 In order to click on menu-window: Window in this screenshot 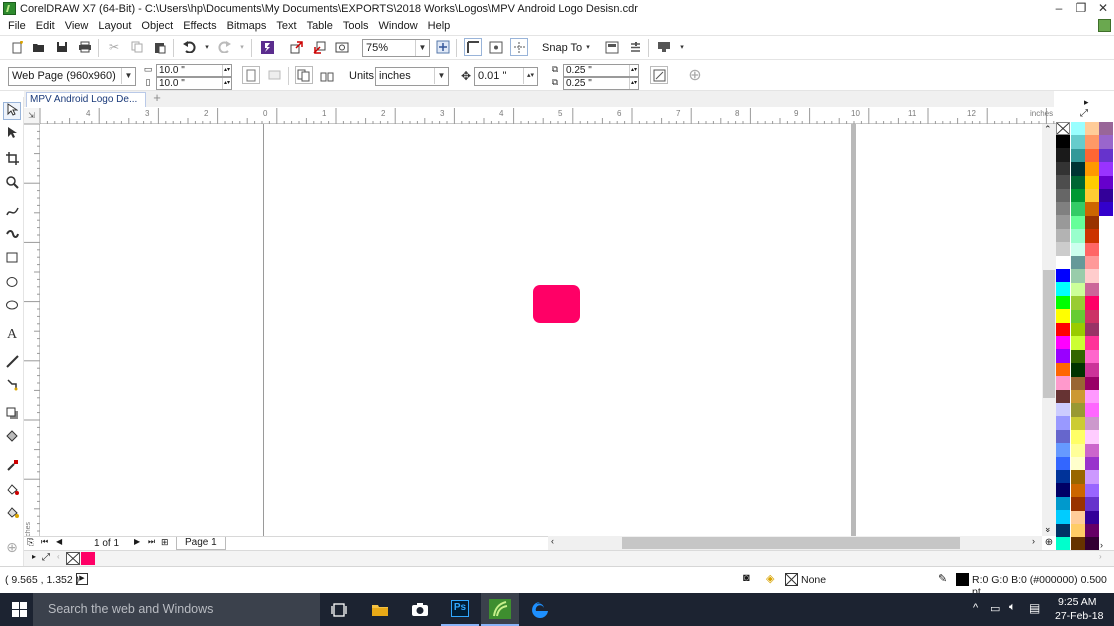, I will do `click(398, 26)`.